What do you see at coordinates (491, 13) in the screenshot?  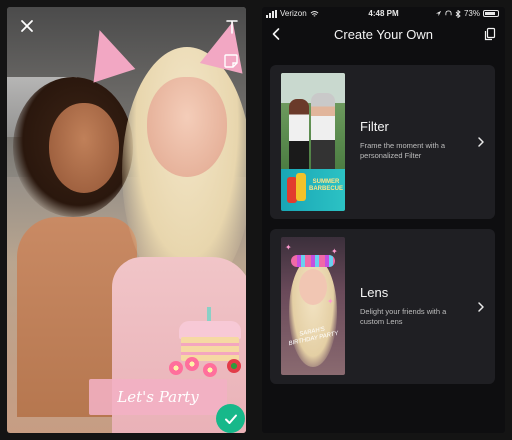 I see `battery-icon` at bounding box center [491, 13].